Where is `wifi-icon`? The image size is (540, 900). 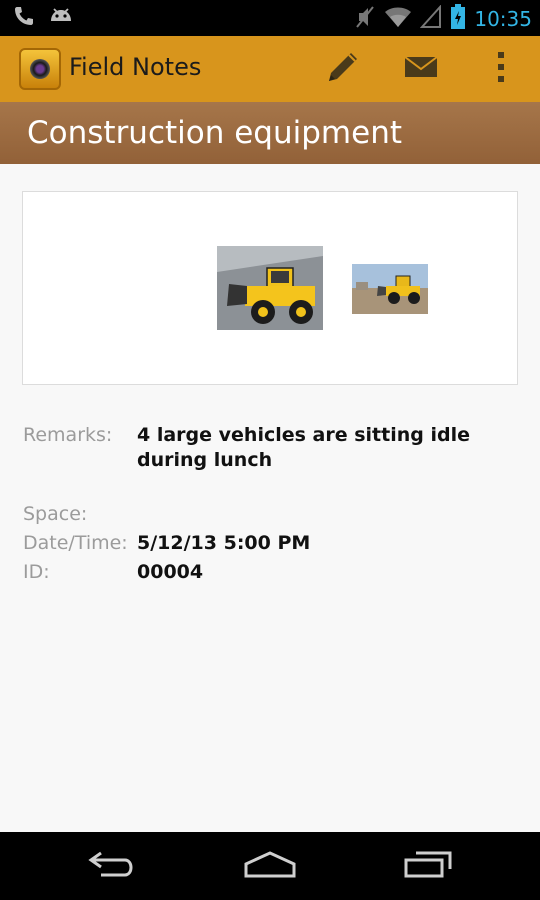 wifi-icon is located at coordinates (398, 19).